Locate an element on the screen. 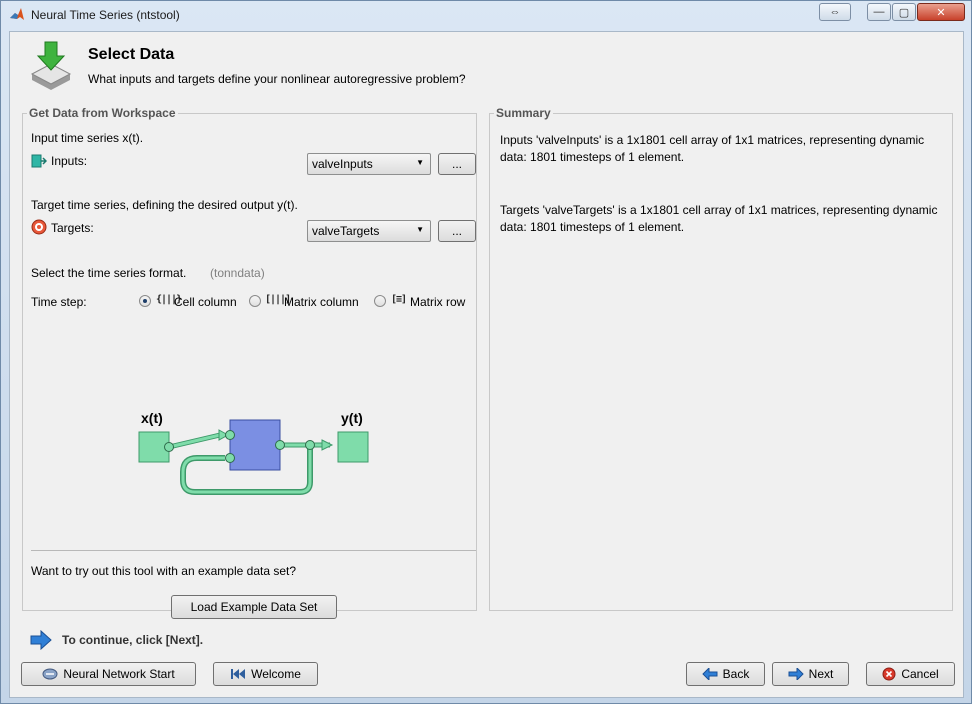 The width and height of the screenshot is (972, 704). cancel-button: Cancel is located at coordinates (910, 674).